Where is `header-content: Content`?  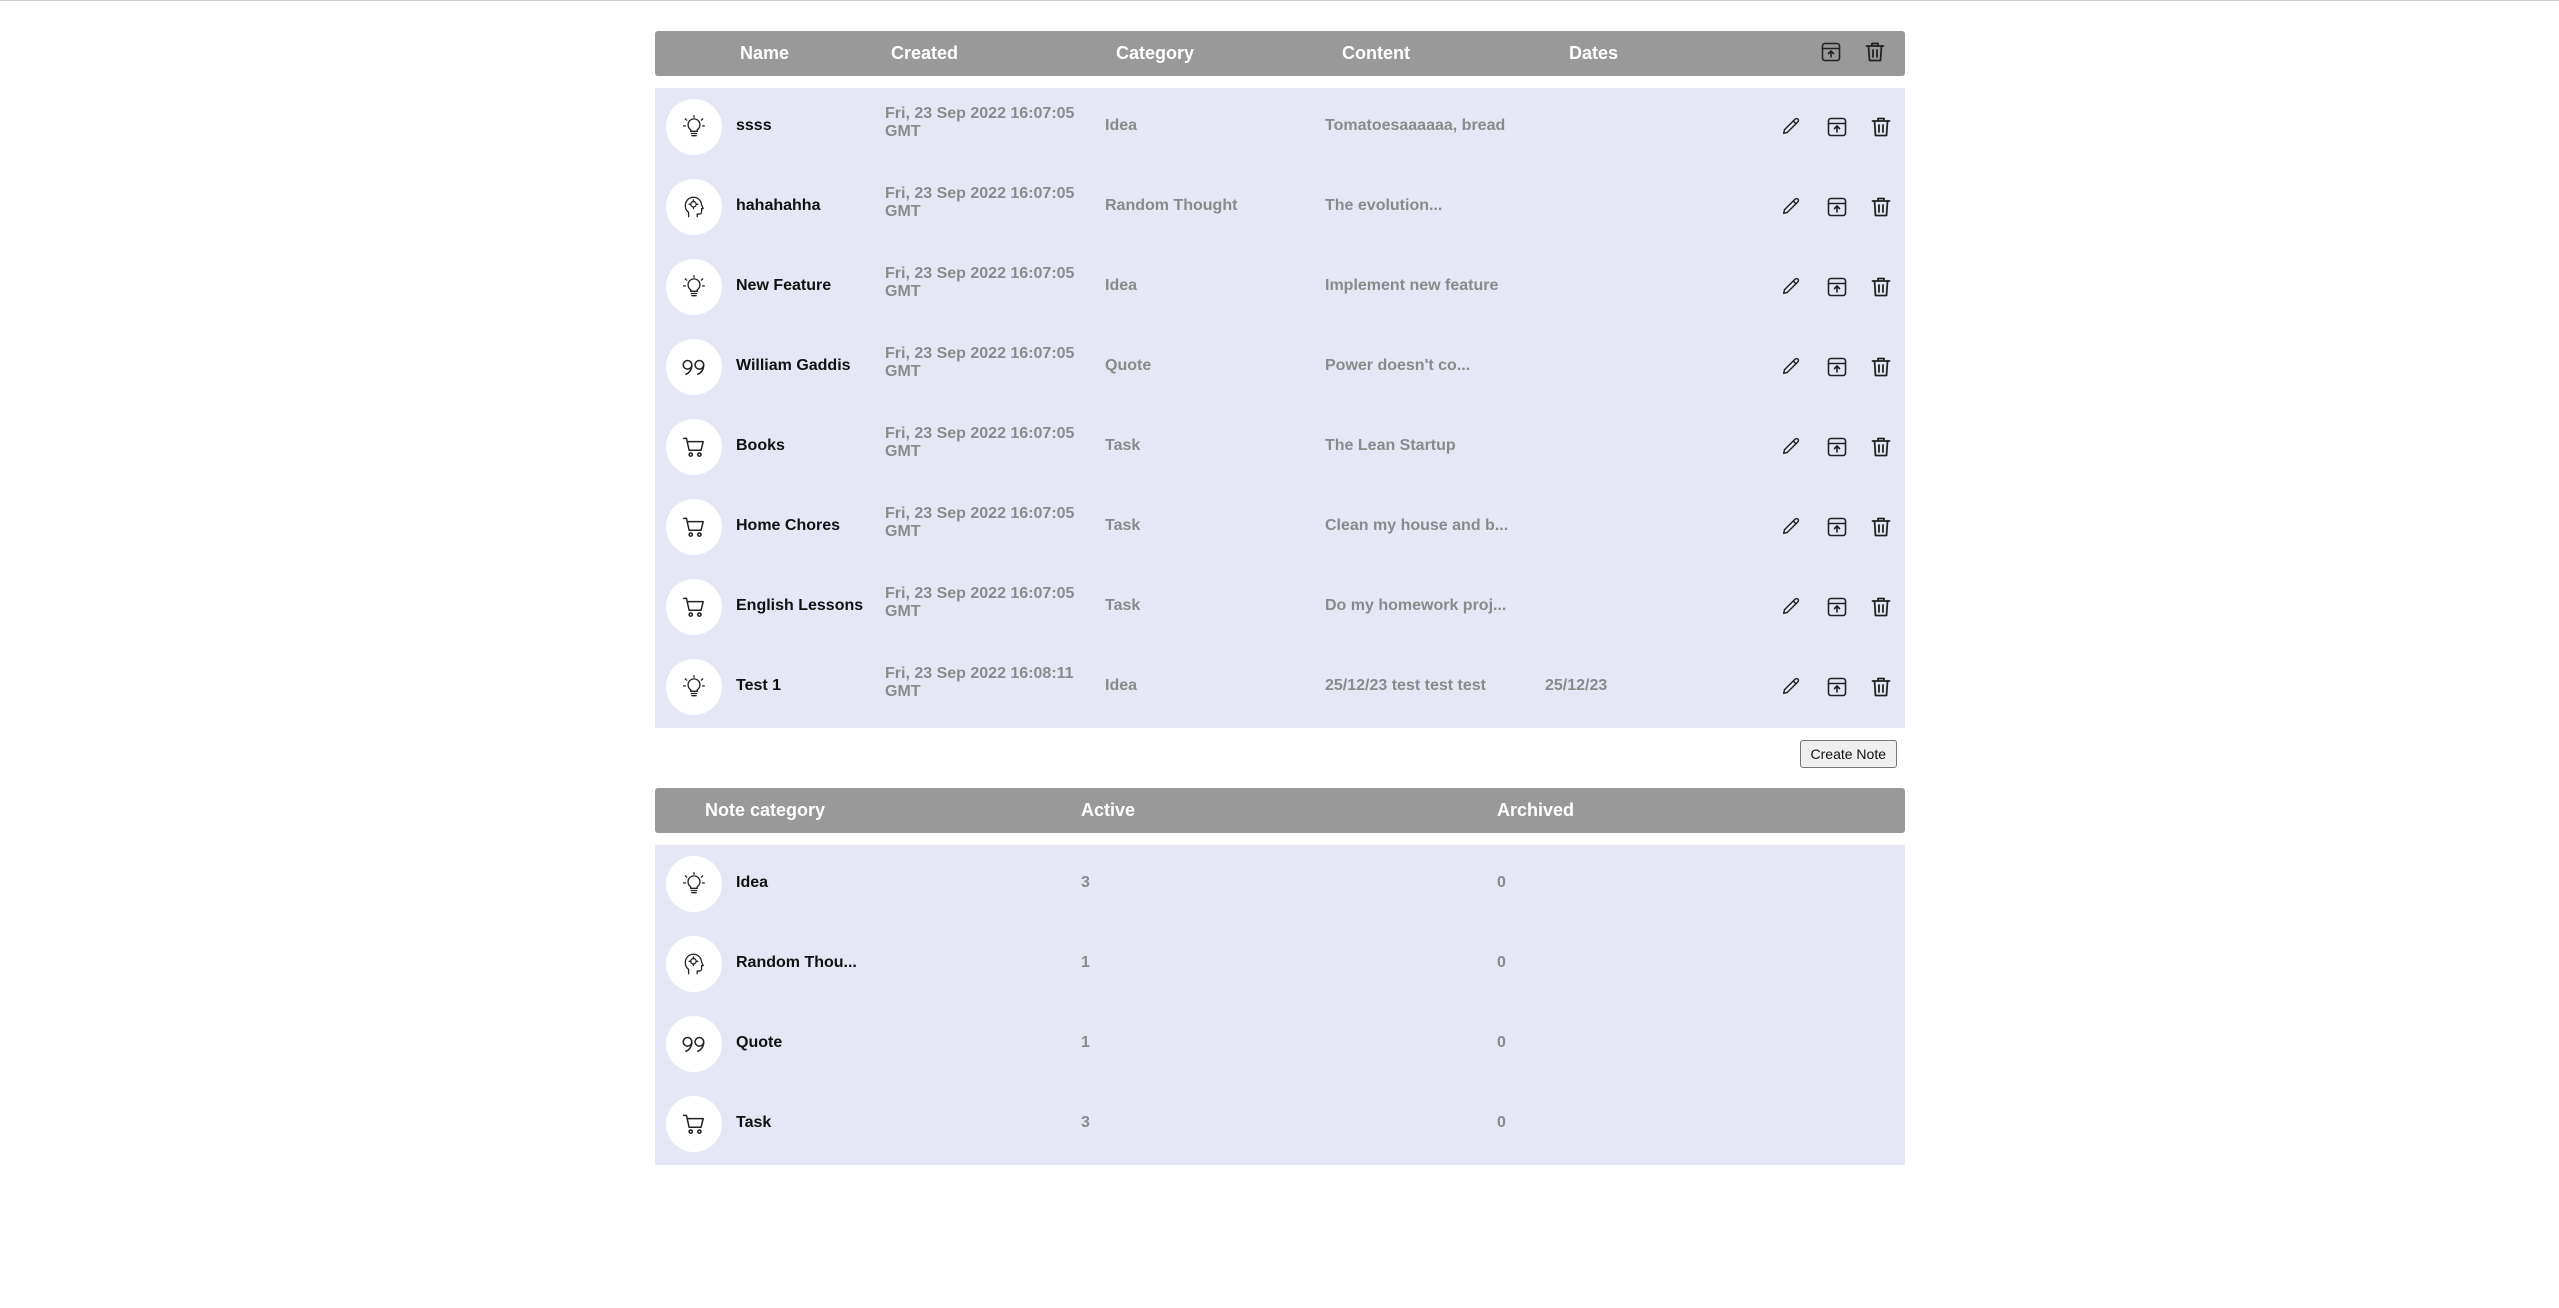 header-content: Content is located at coordinates (1376, 53).